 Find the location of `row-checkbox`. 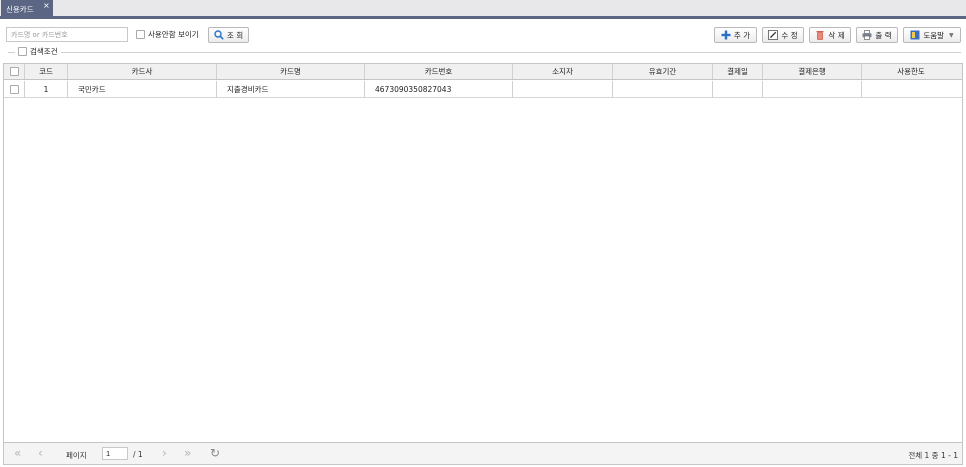

row-checkbox is located at coordinates (14, 89).